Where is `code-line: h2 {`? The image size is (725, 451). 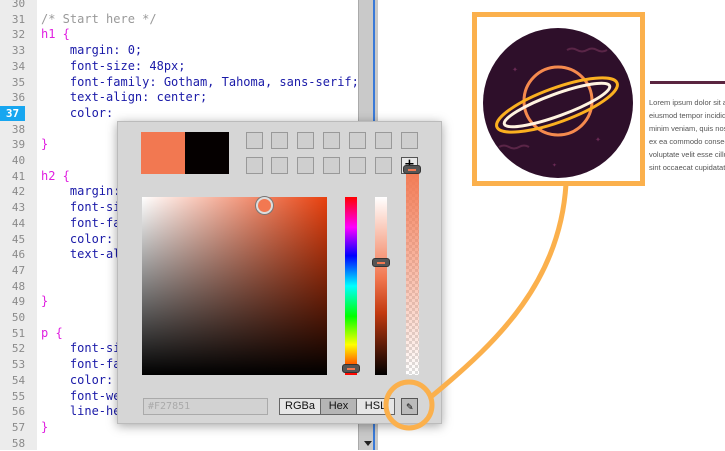
code-line: h2 { is located at coordinates (55, 176).